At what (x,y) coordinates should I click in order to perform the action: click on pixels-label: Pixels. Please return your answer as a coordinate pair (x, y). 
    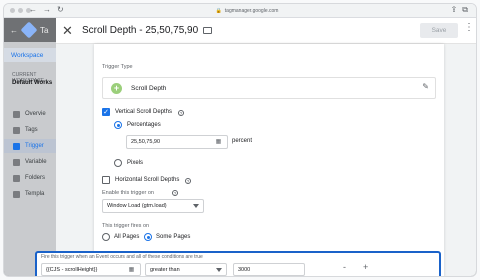
    Looking at the image, I should click on (135, 163).